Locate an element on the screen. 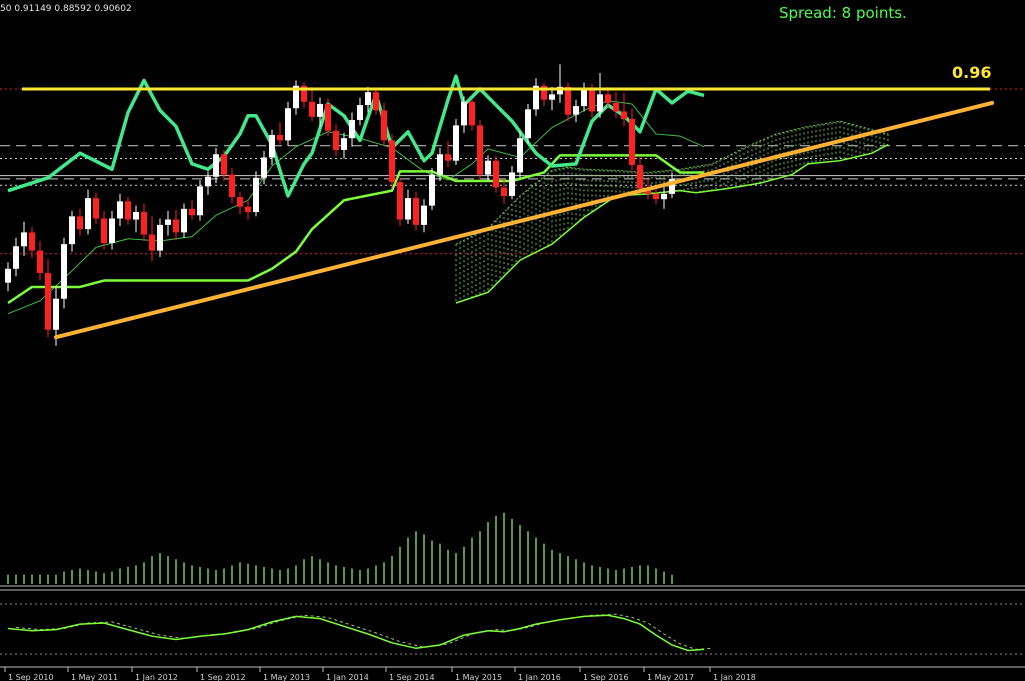 This screenshot has width=1025, height=681. oscillator-main is located at coordinates (356, 633).